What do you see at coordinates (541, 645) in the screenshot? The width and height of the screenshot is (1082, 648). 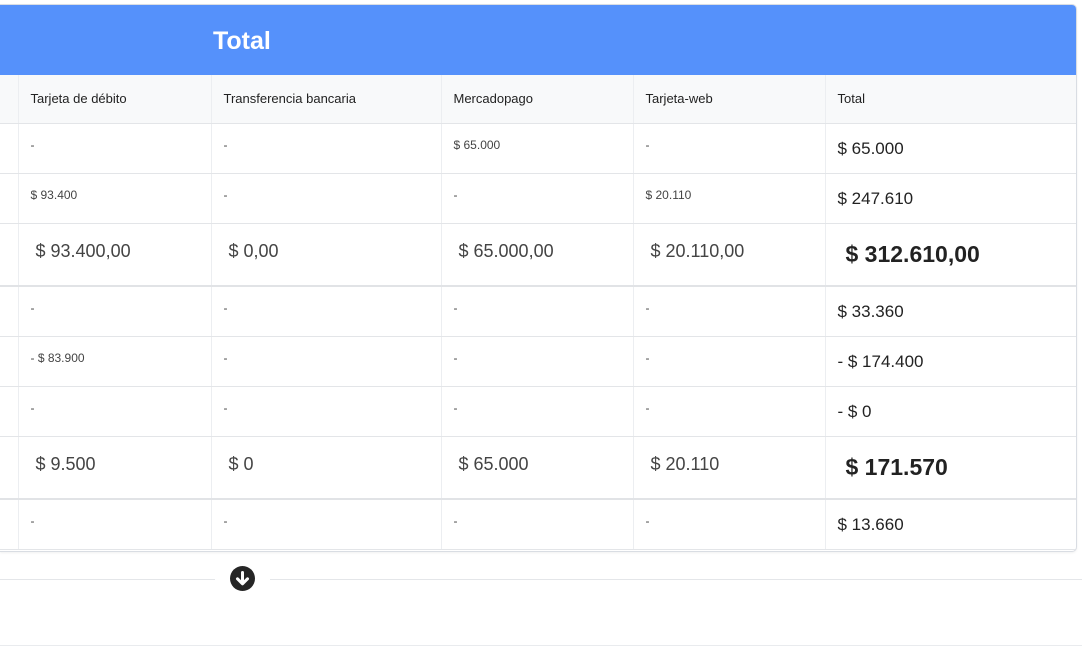 I see `bottom-divider` at bounding box center [541, 645].